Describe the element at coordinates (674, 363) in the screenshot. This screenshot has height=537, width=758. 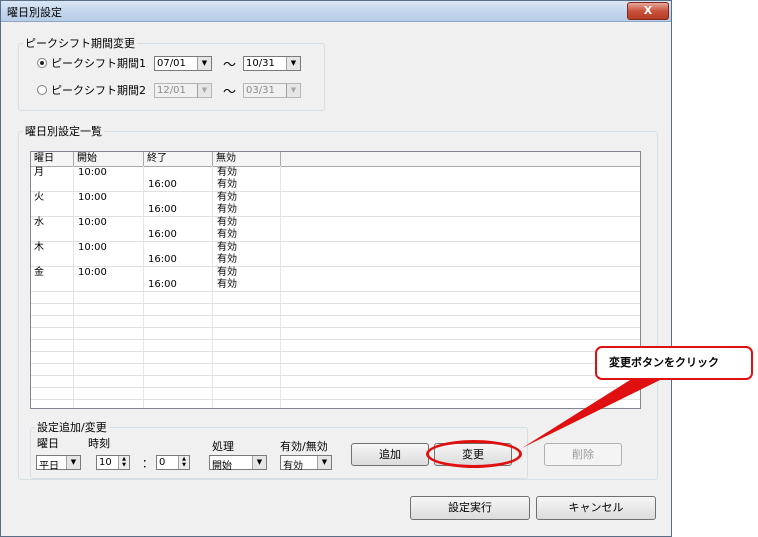
I see `callout-box: 変更ボタンをクリック` at that location.